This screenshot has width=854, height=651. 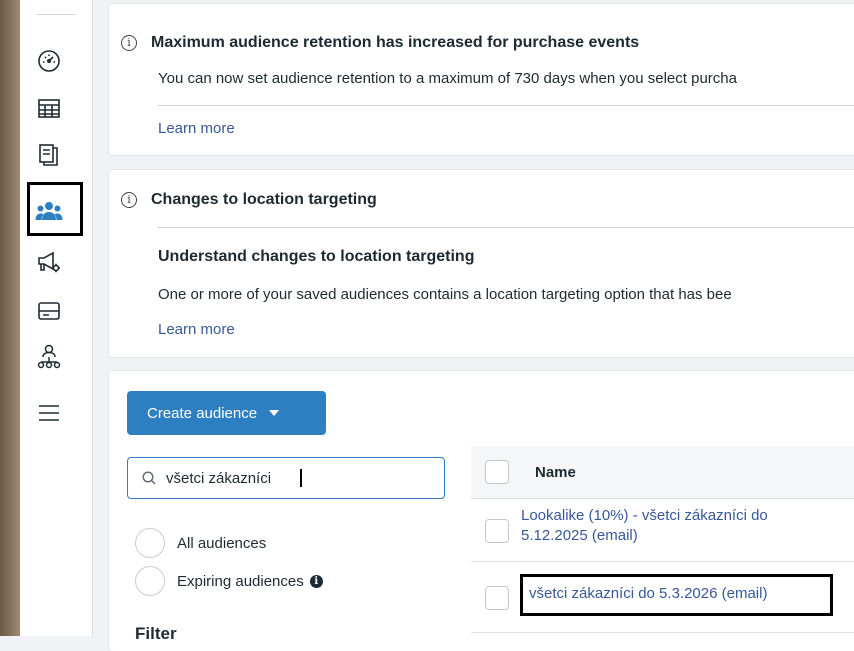 I want to click on radio-label: Expiring audiences, so click(x=240, y=581).